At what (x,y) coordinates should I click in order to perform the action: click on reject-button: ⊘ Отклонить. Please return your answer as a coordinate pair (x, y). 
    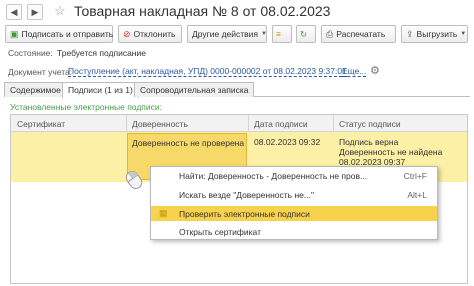
    Looking at the image, I should click on (150, 34).